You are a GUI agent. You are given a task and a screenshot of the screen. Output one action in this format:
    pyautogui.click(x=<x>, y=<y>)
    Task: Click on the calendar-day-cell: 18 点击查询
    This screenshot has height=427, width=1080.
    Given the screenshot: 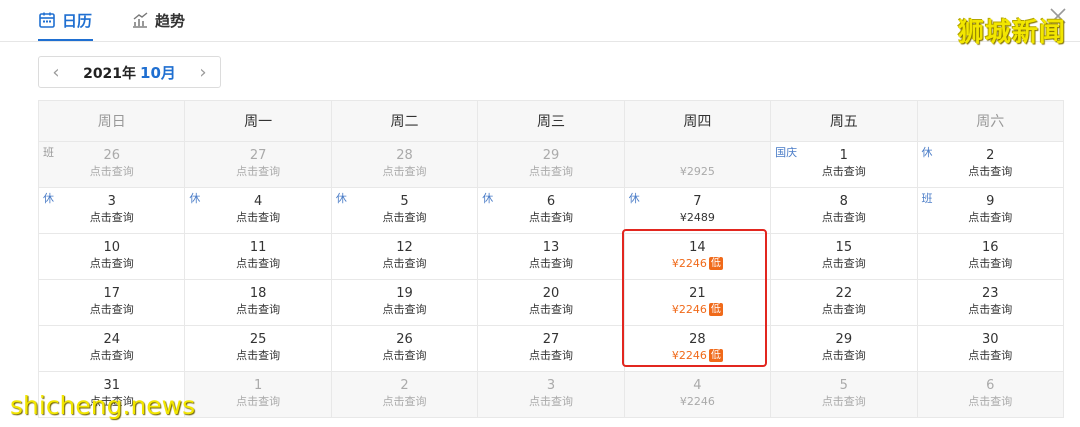 What is the action you would take?
    pyautogui.click(x=258, y=302)
    